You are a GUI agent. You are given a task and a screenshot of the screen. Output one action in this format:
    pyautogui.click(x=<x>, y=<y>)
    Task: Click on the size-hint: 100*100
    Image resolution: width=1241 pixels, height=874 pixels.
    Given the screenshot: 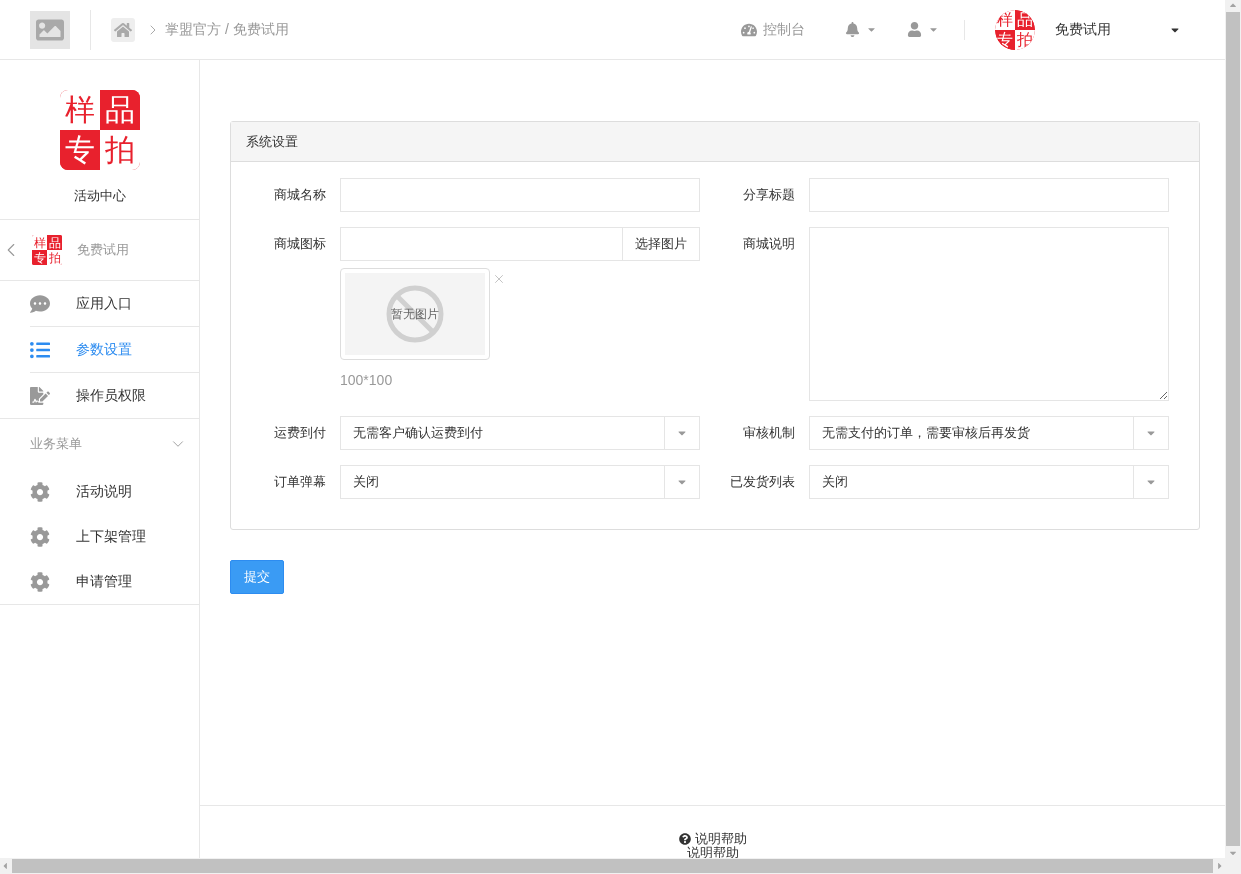 What is the action you would take?
    pyautogui.click(x=367, y=380)
    